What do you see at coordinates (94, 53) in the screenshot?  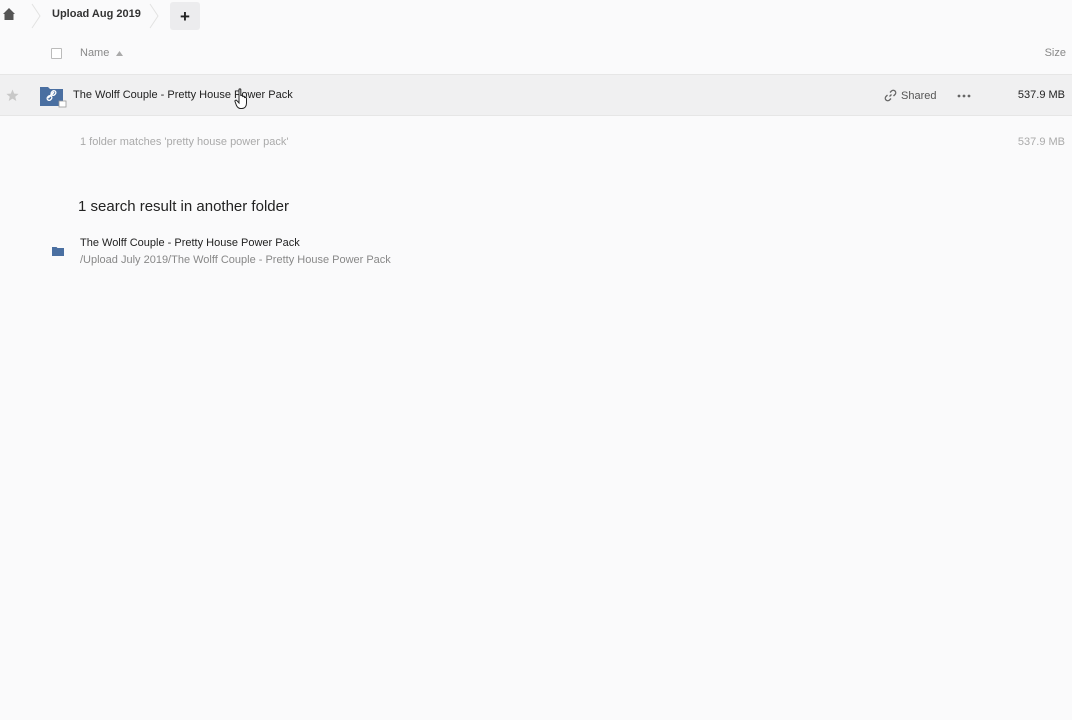 I see `column-header-name: Name` at bounding box center [94, 53].